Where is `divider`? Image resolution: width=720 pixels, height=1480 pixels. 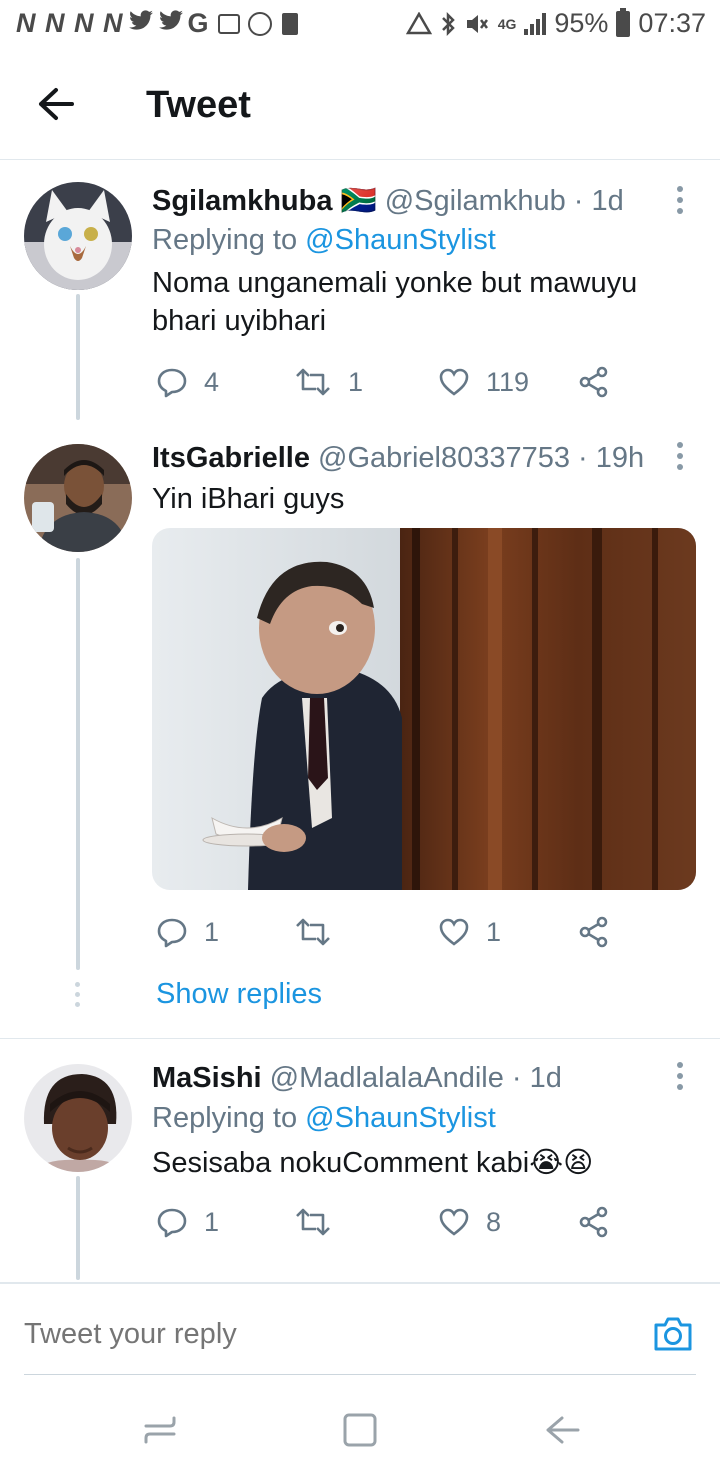
divider is located at coordinates (360, 1038).